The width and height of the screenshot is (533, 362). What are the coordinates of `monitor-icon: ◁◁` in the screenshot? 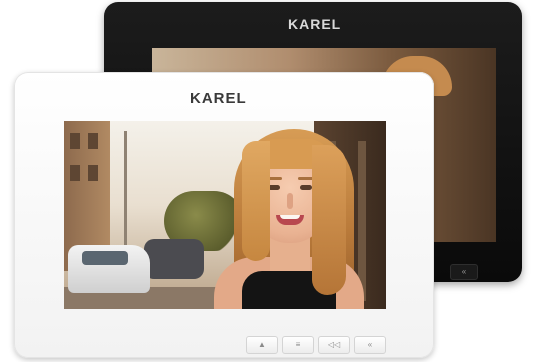 It's located at (334, 345).